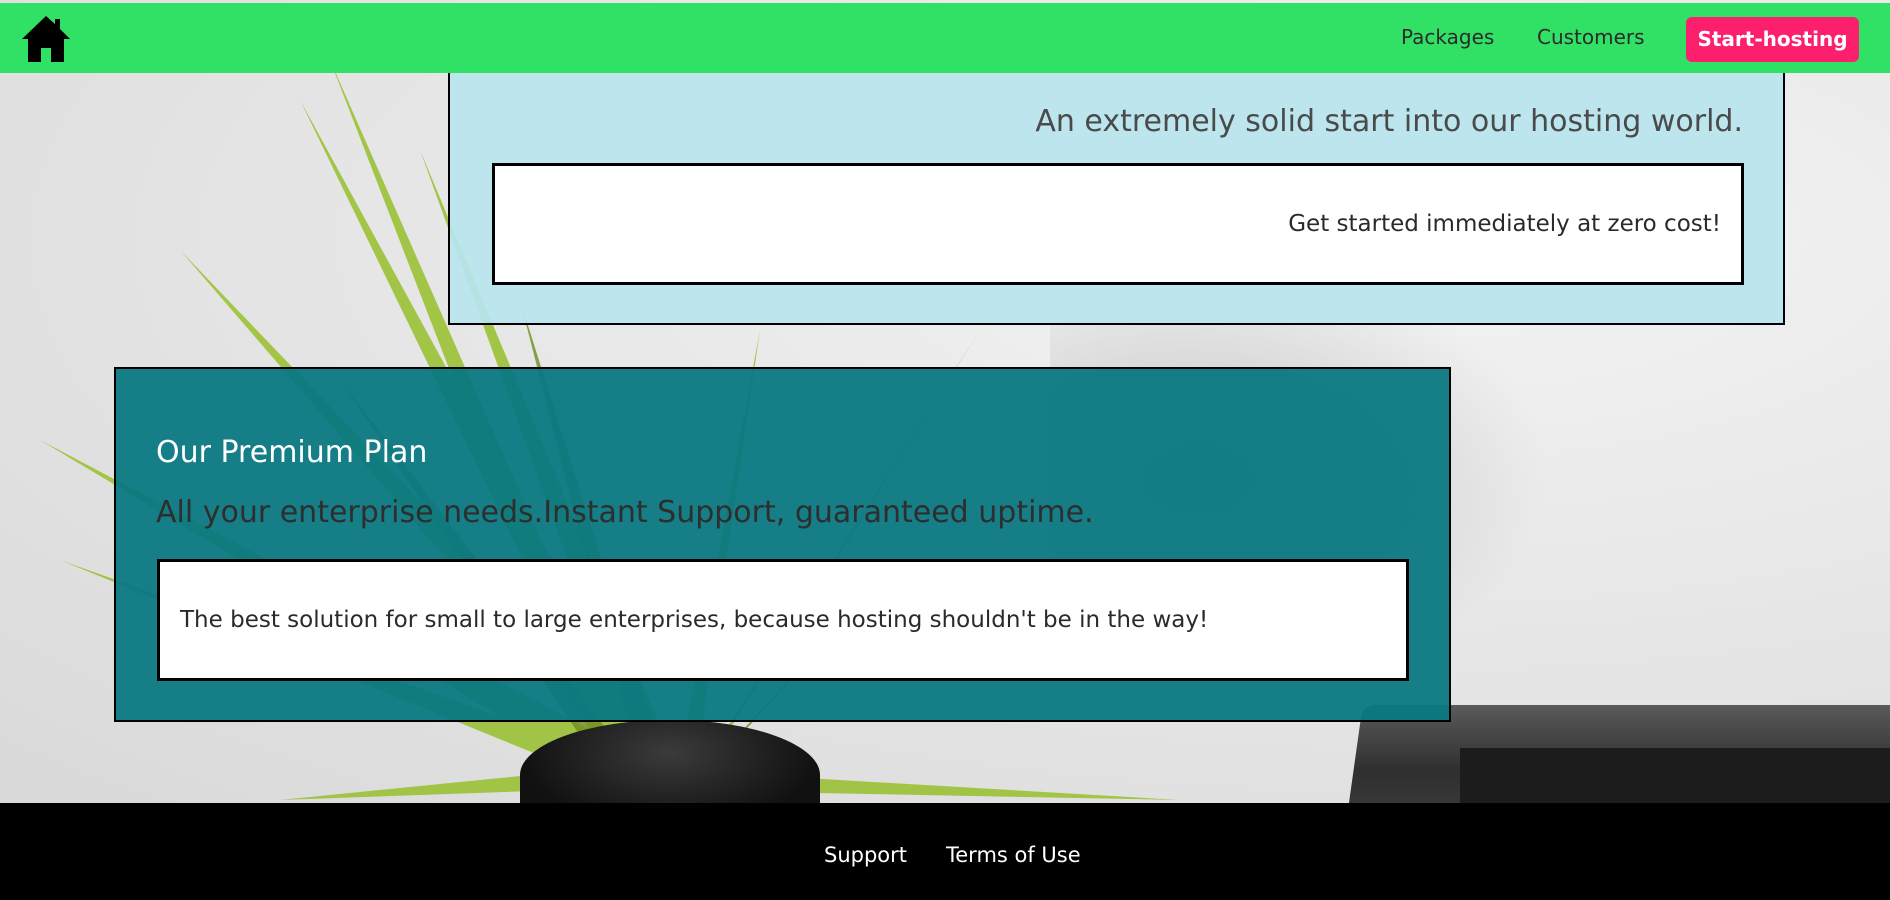 The image size is (1890, 900). What do you see at coordinates (1013, 855) in the screenshot?
I see `footer-terms-link: Terms of Use` at bounding box center [1013, 855].